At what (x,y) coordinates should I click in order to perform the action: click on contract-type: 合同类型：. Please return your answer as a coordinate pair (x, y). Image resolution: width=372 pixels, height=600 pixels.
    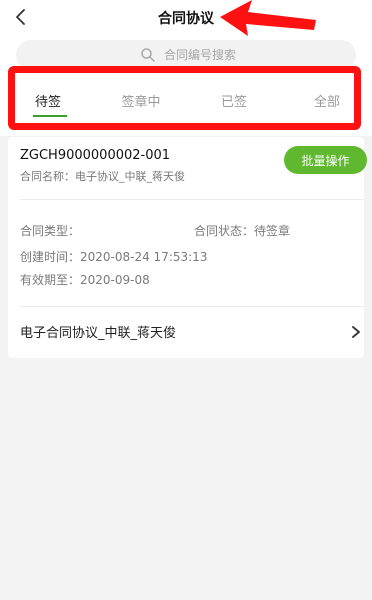
    Looking at the image, I should click on (50, 231).